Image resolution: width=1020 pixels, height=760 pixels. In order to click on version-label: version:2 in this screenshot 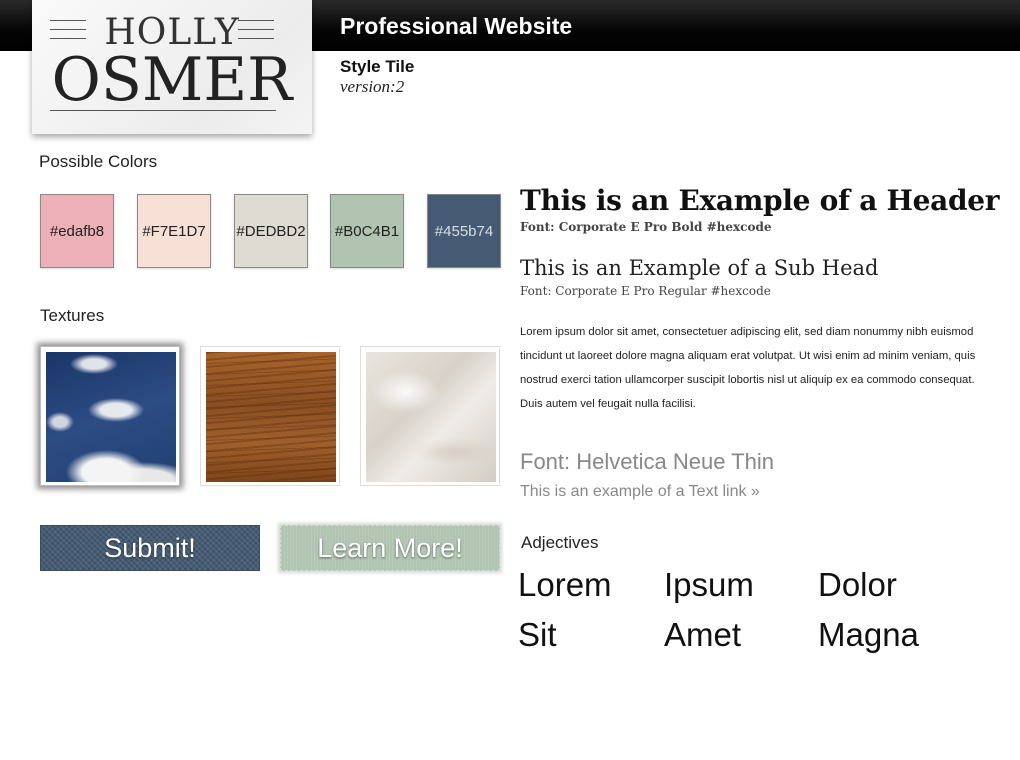, I will do `click(372, 86)`.